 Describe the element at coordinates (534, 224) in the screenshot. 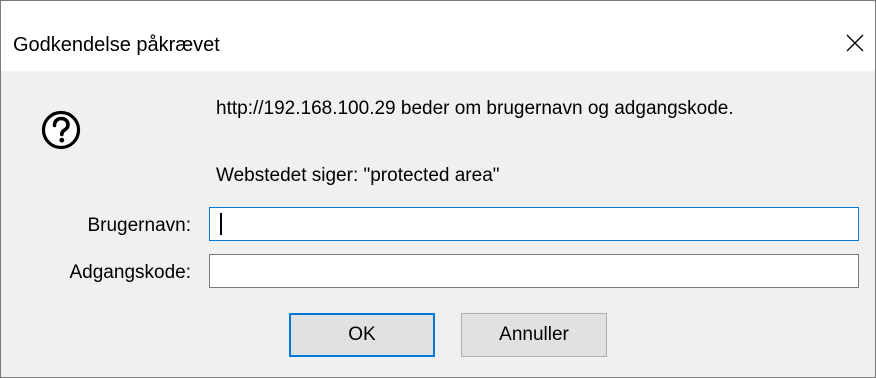

I see `username-input` at that location.